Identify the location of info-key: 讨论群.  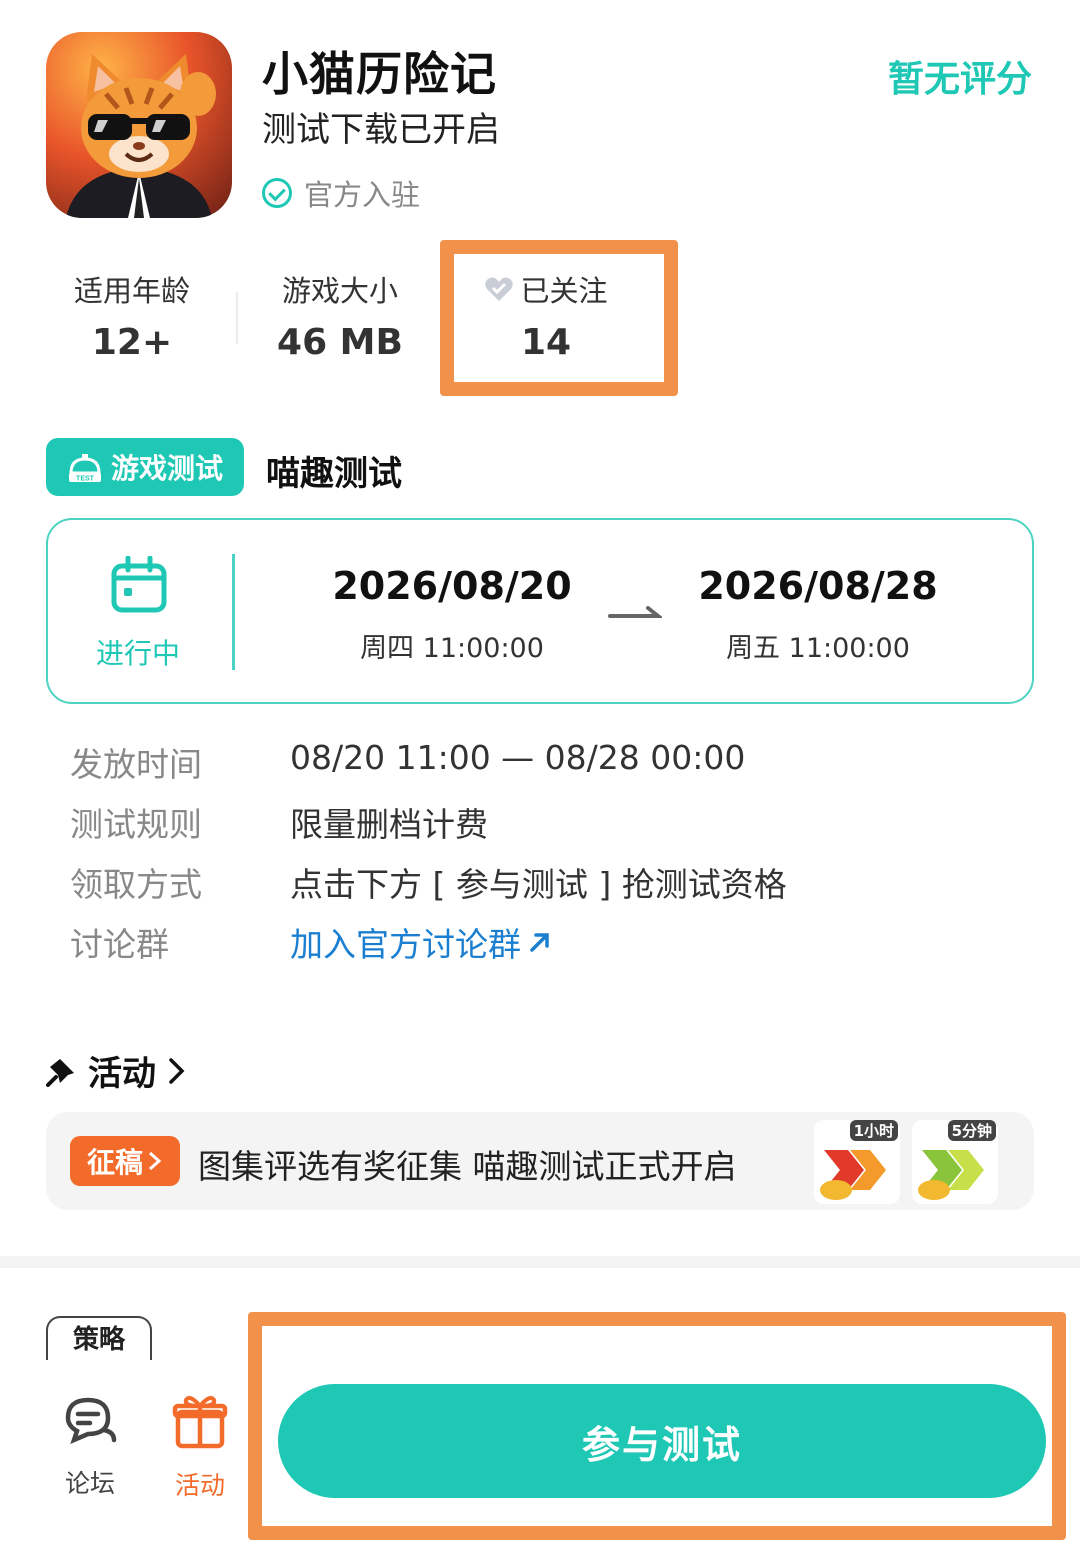
(119, 944).